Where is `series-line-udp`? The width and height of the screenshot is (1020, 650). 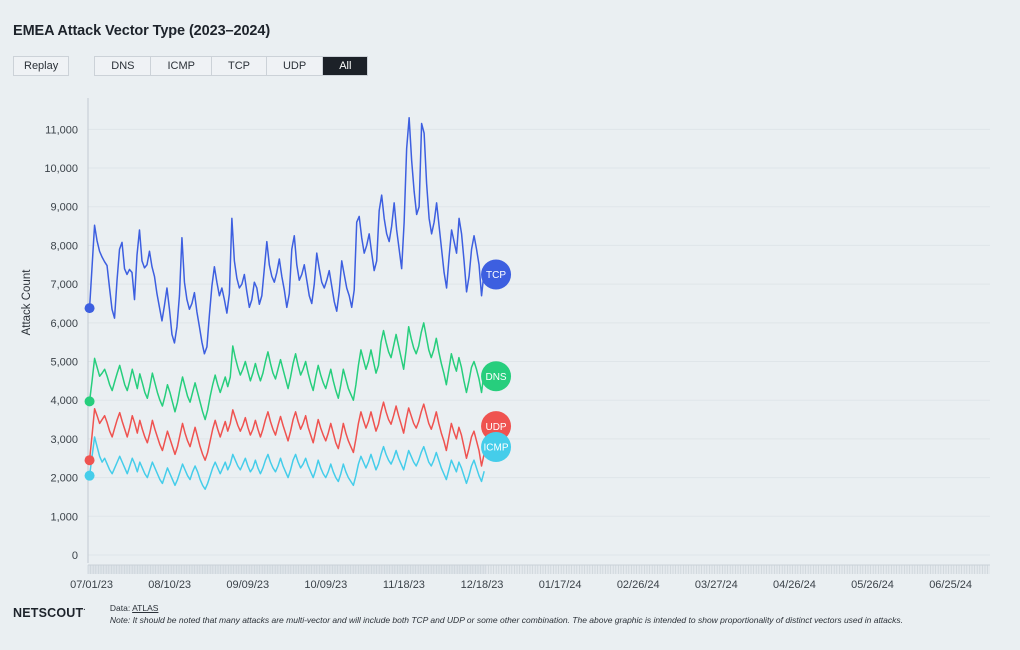 series-line-udp is located at coordinates (286, 434).